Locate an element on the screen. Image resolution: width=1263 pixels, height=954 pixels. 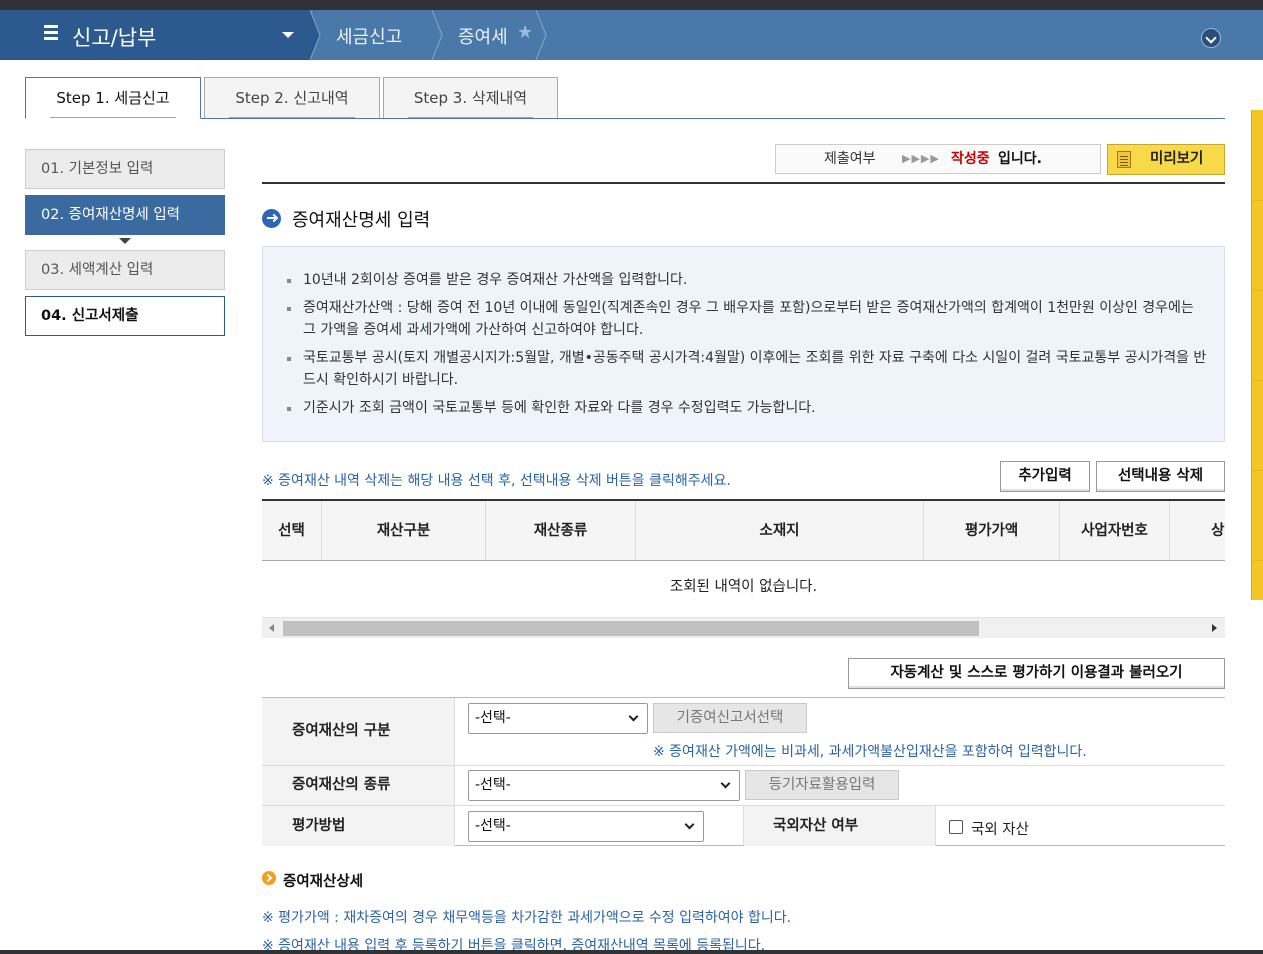
category-select-value: -선택- is located at coordinates (493, 718).